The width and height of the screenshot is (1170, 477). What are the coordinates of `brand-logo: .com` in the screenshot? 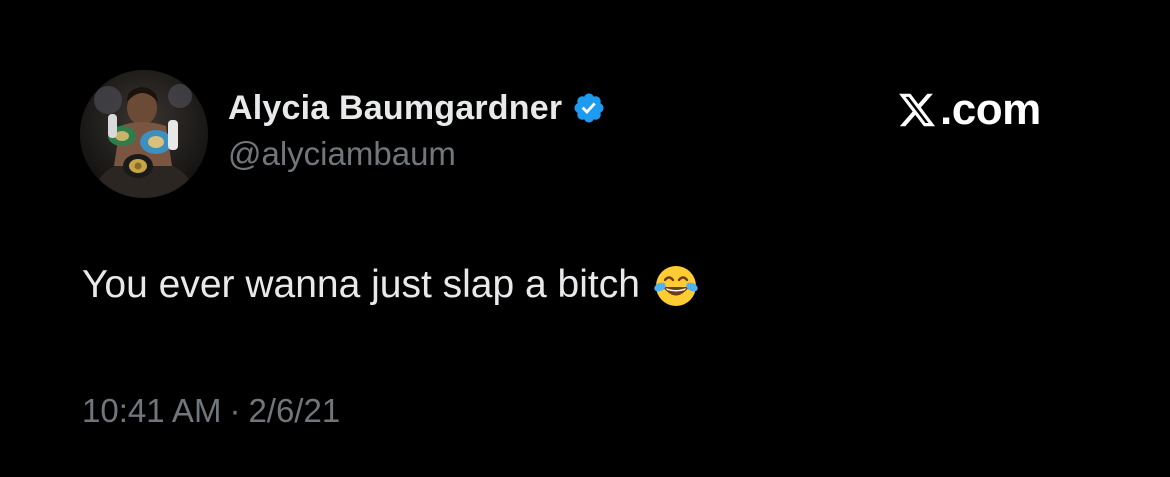 It's located at (968, 110).